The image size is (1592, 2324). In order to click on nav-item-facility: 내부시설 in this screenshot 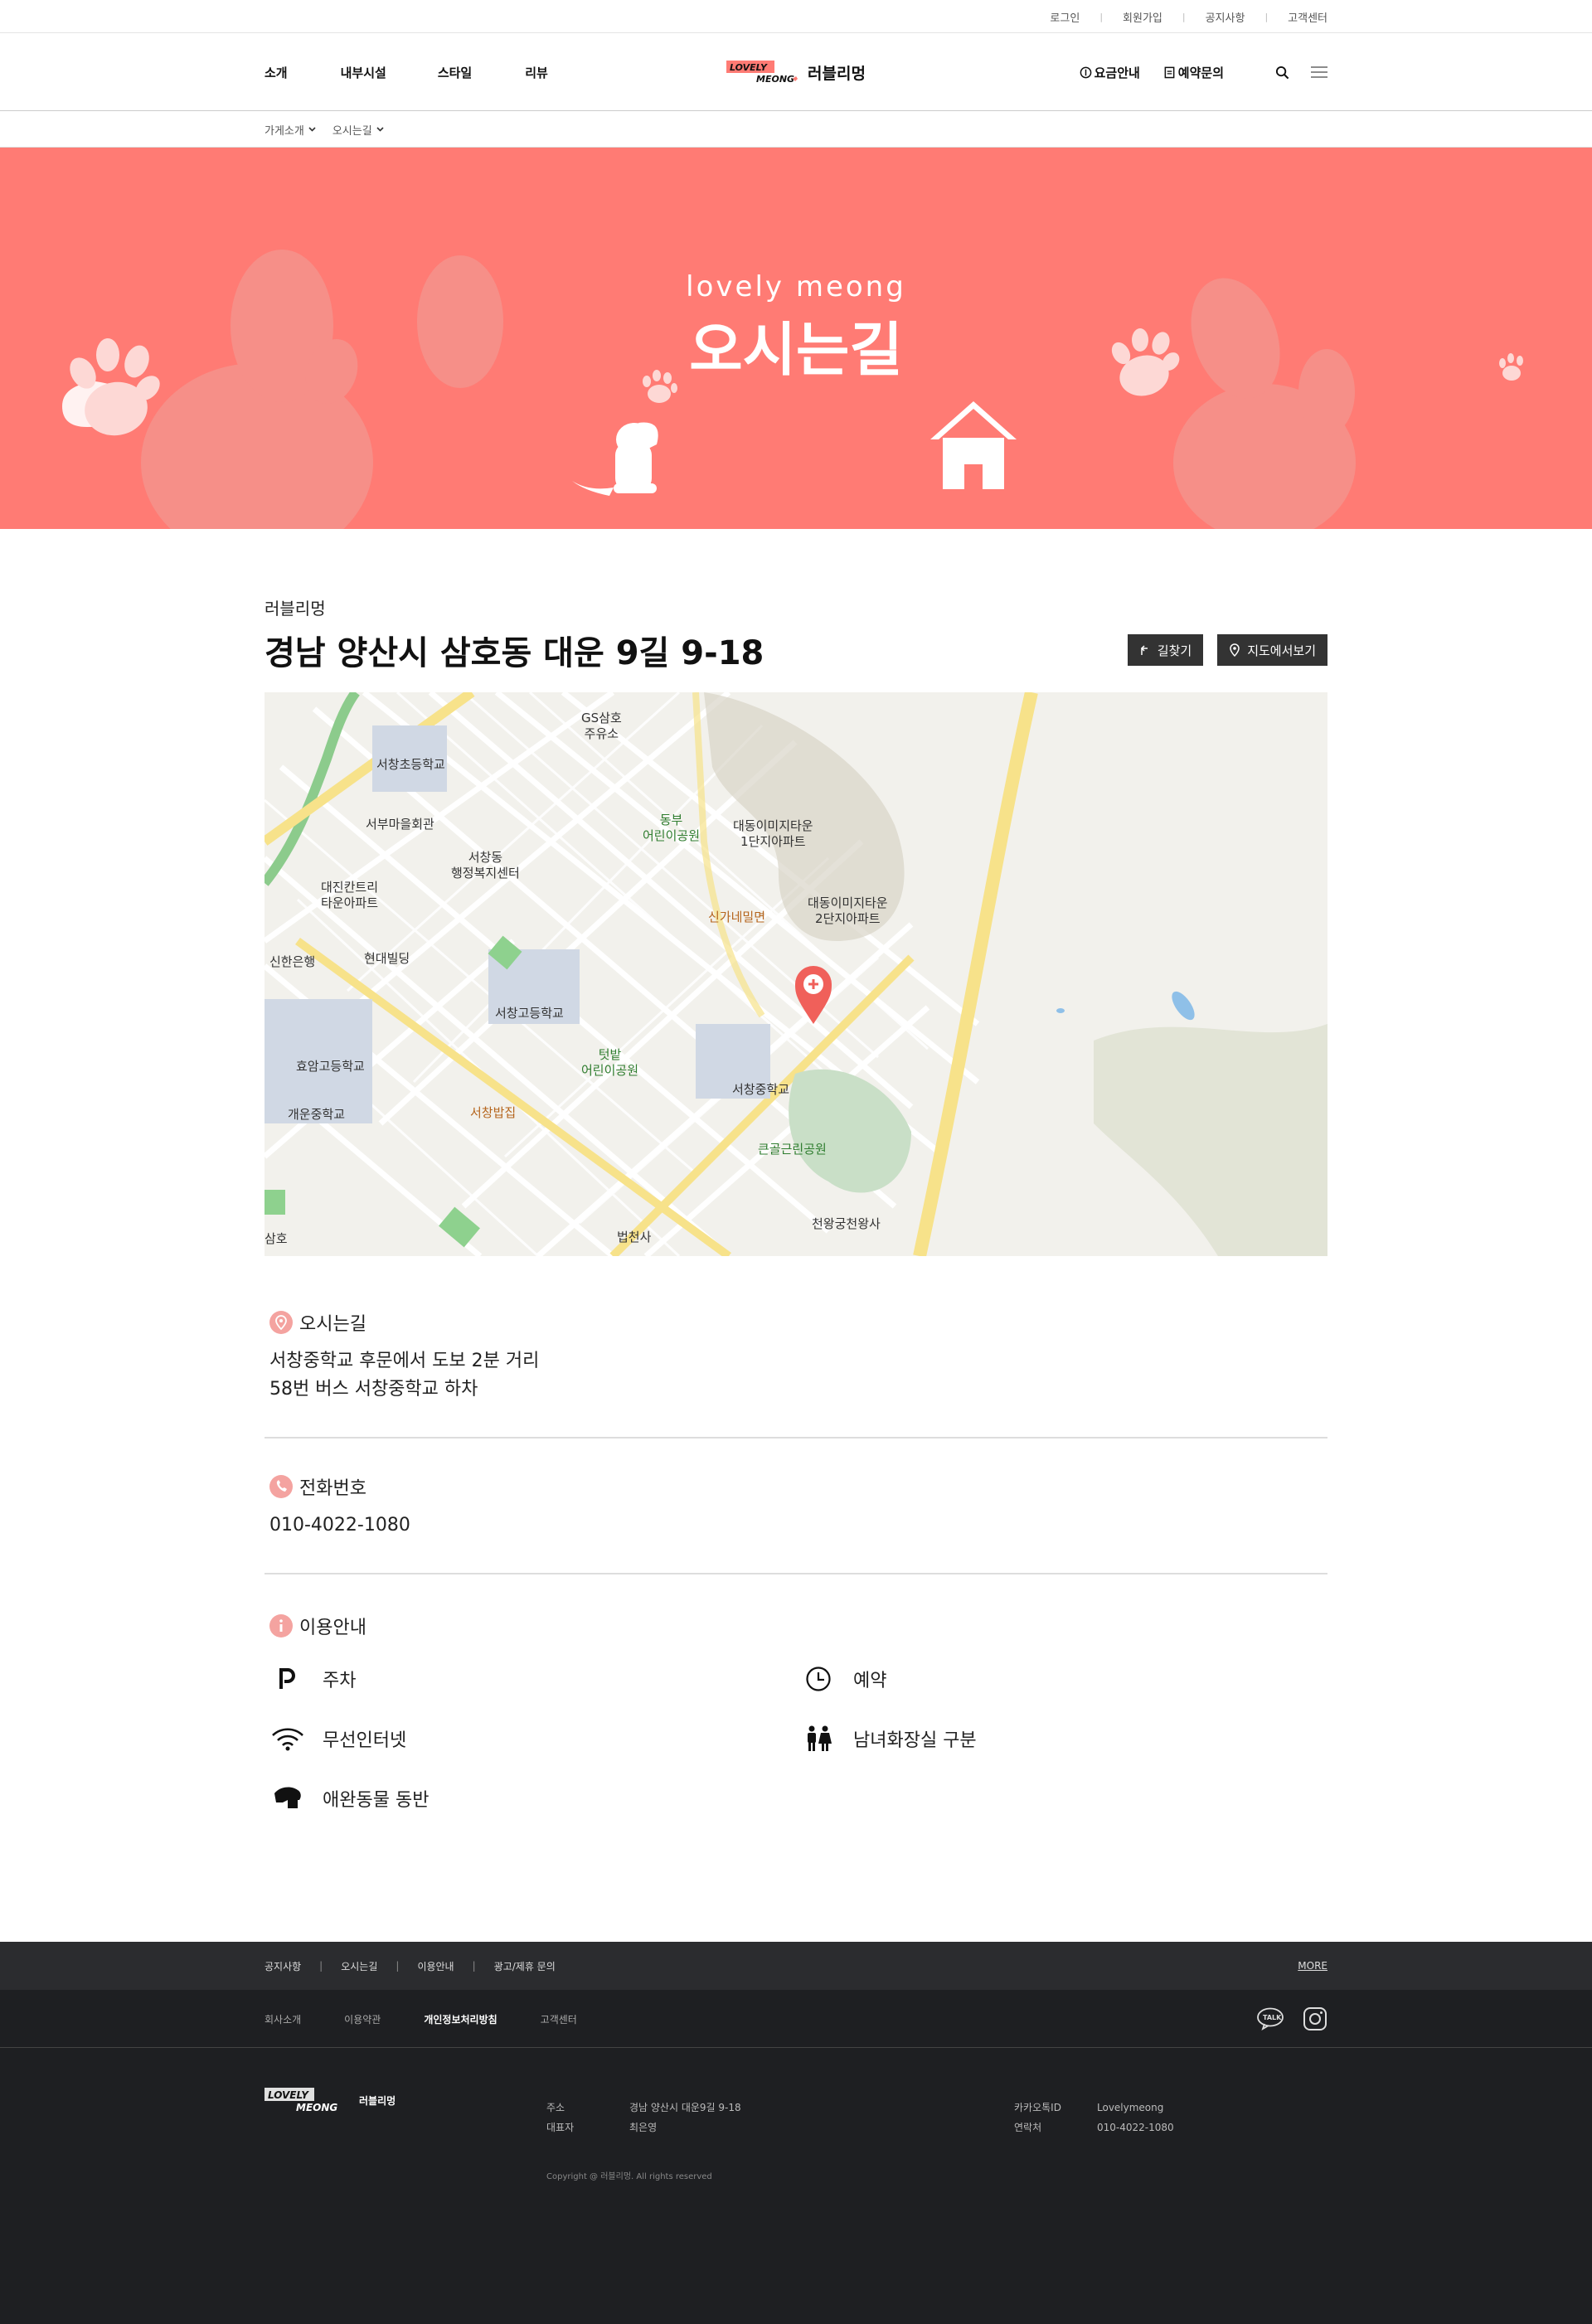, I will do `click(363, 72)`.